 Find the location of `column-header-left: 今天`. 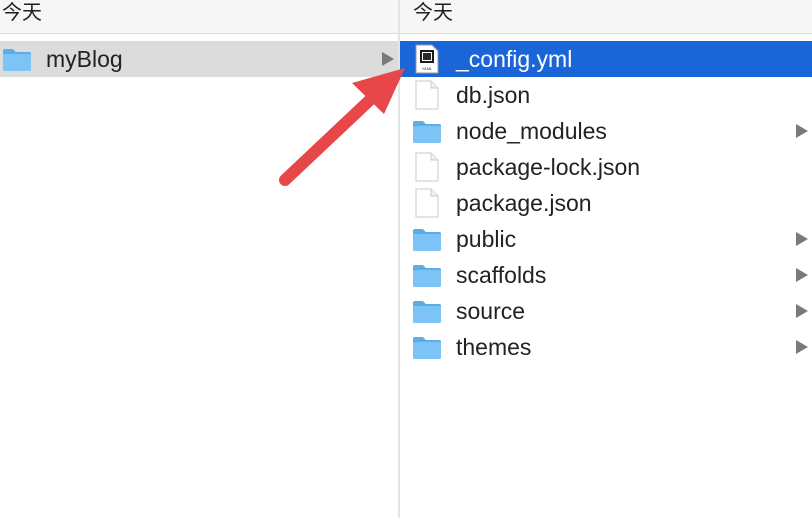

column-header-left: 今天 is located at coordinates (199, 17).